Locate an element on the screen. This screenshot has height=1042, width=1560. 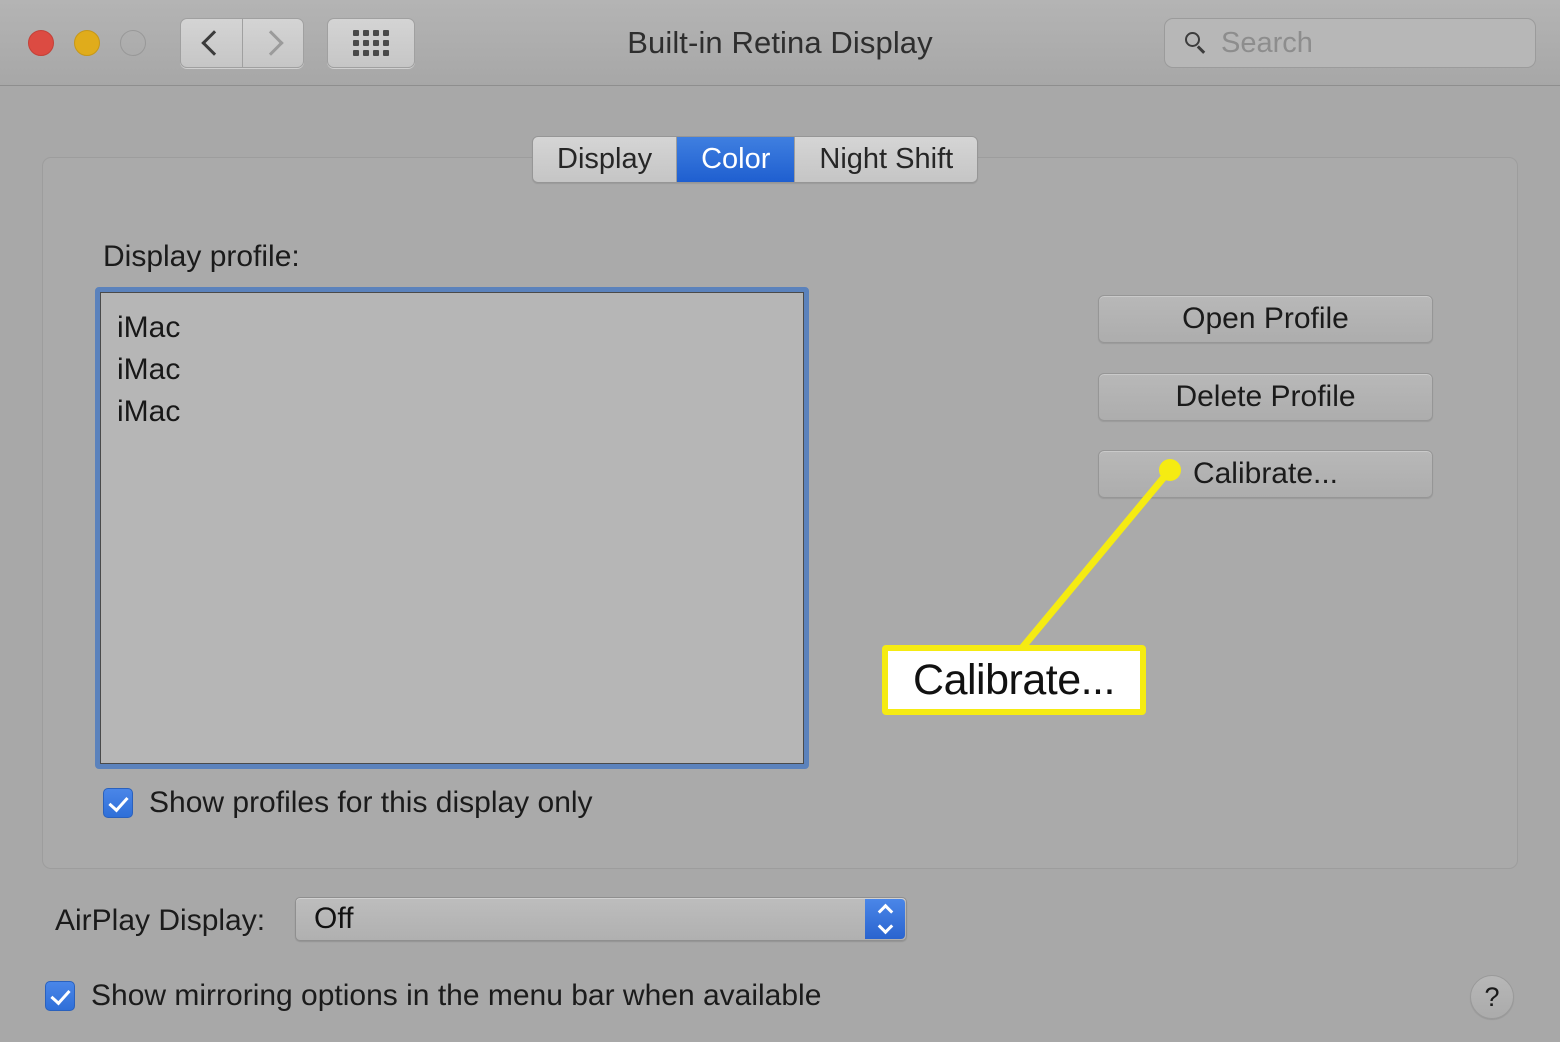
display-profile-label: Display profile: is located at coordinates (201, 256).